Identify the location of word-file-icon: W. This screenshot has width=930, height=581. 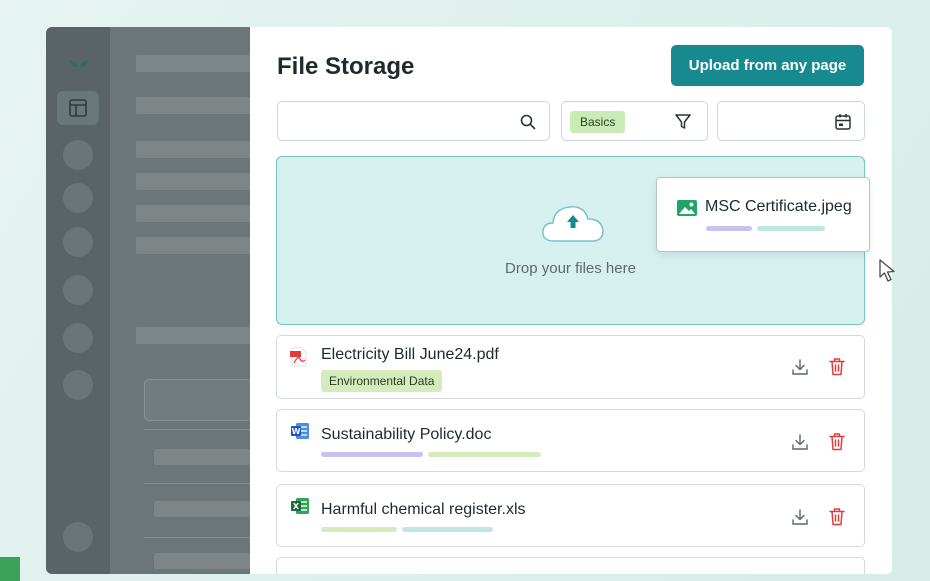
(300, 431).